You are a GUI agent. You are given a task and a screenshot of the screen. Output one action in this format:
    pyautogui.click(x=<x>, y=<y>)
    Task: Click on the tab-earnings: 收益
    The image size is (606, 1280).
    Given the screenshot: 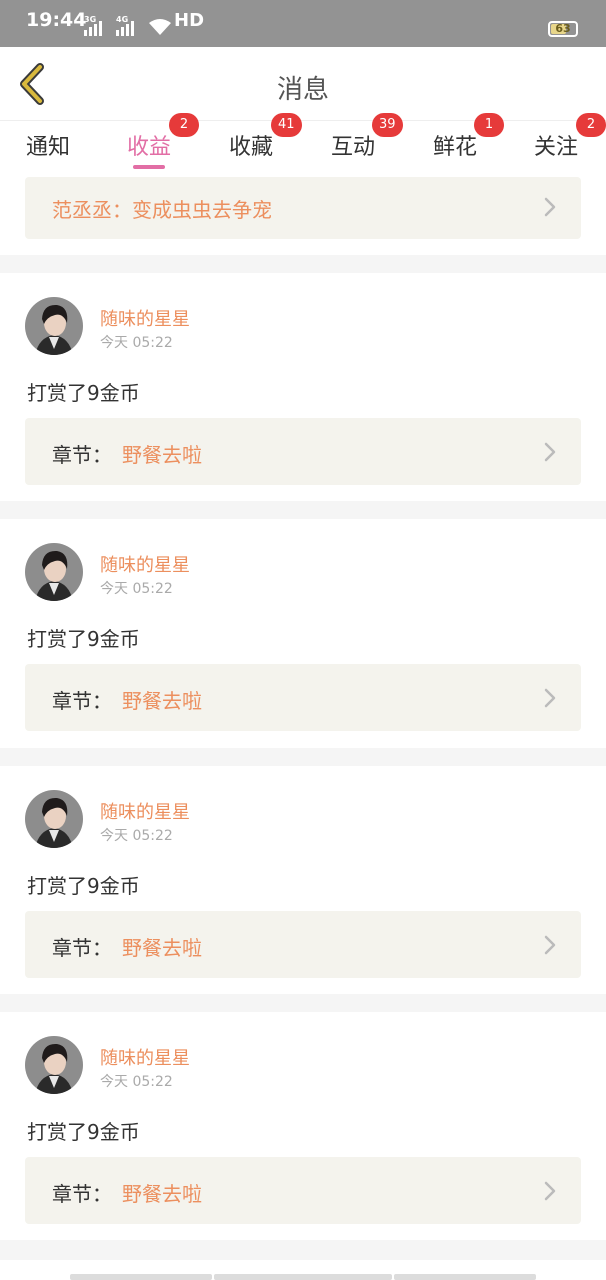 What is the action you would take?
    pyautogui.click(x=149, y=149)
    